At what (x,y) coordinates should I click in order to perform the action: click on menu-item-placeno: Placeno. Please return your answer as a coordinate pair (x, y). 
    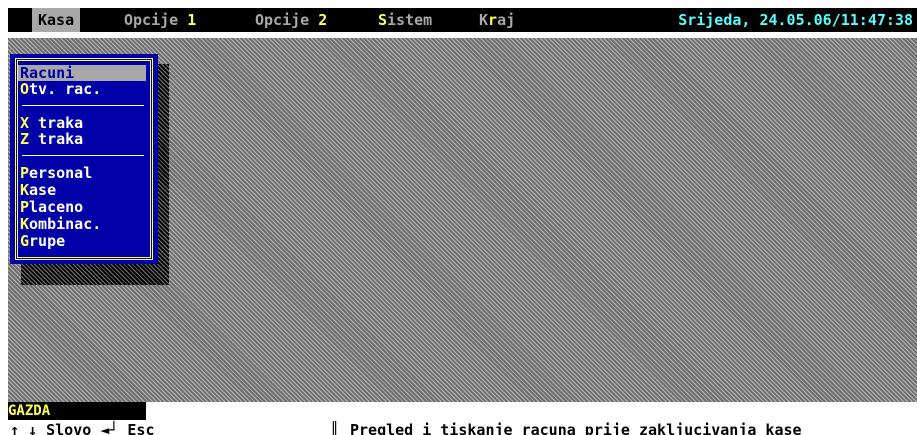
    Looking at the image, I should click on (82, 207).